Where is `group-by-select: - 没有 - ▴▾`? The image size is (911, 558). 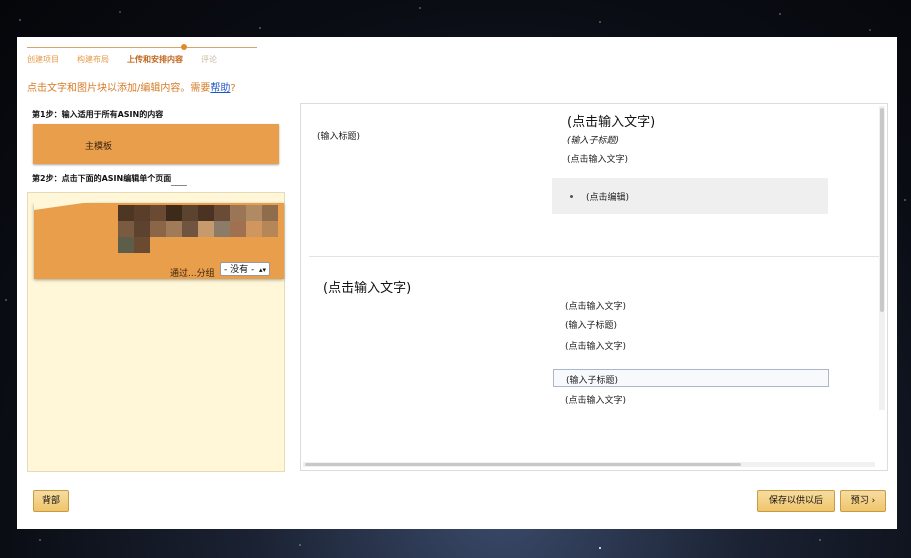 group-by-select: - 没有 - ▴▾ is located at coordinates (245, 269).